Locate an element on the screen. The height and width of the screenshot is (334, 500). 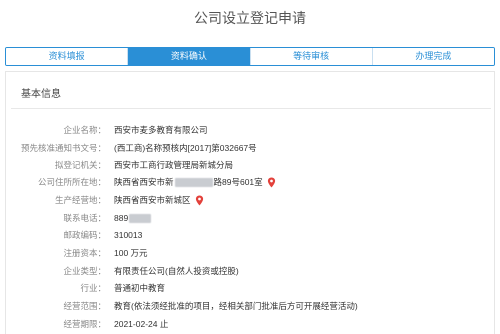
address-suffix: 路89号601室 is located at coordinates (238, 182).